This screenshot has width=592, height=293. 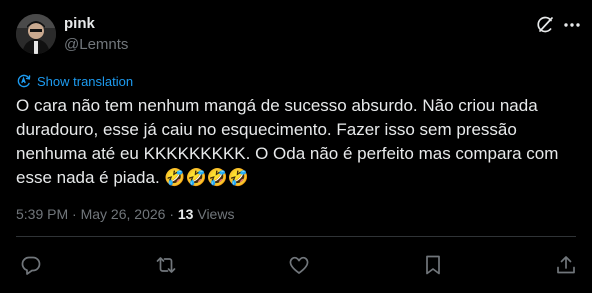 What do you see at coordinates (24, 81) in the screenshot?
I see `translate-icon` at bounding box center [24, 81].